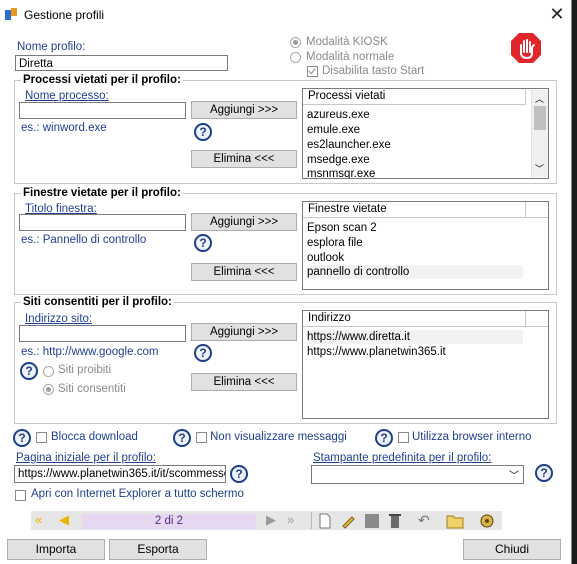  What do you see at coordinates (373, 71) in the screenshot?
I see `disable-start-label: Disabilita tasto Start` at bounding box center [373, 71].